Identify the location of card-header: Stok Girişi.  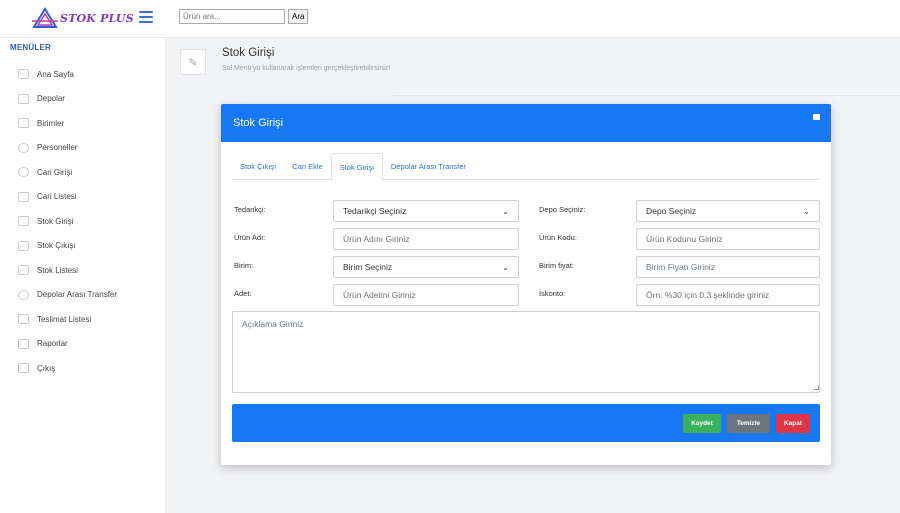
(526, 123).